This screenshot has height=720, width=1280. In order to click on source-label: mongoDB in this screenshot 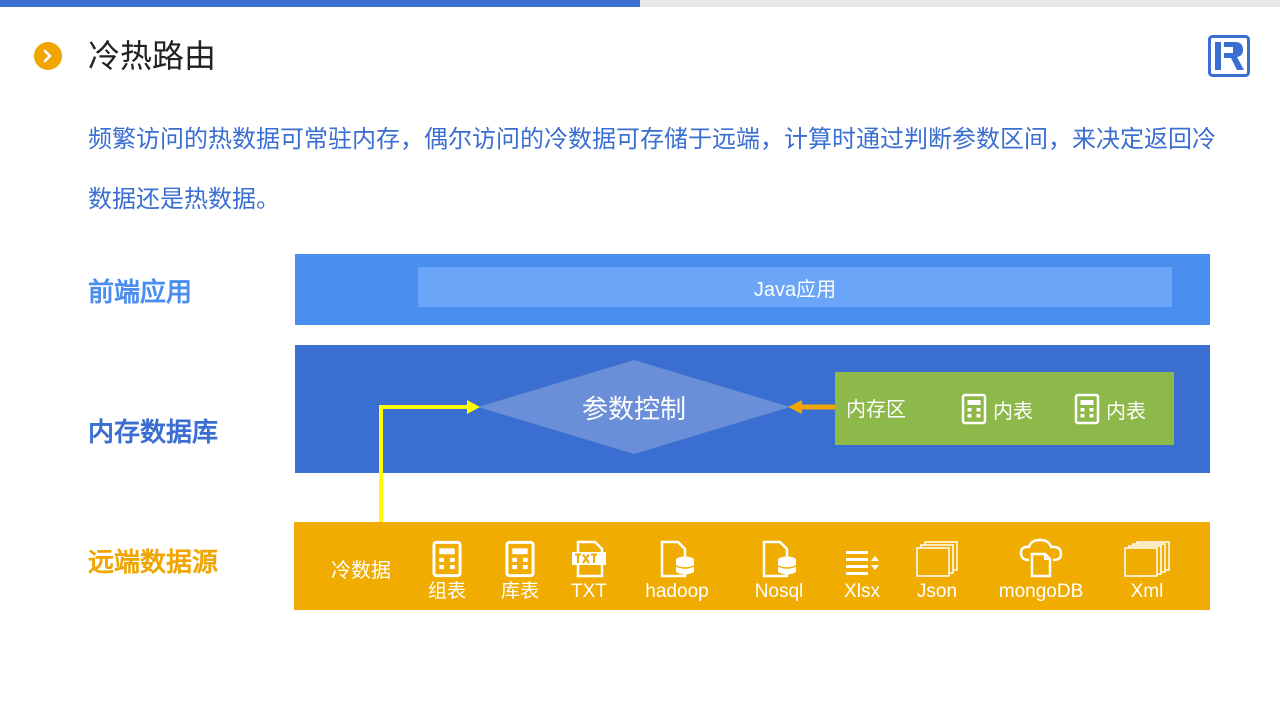, I will do `click(1041, 591)`.